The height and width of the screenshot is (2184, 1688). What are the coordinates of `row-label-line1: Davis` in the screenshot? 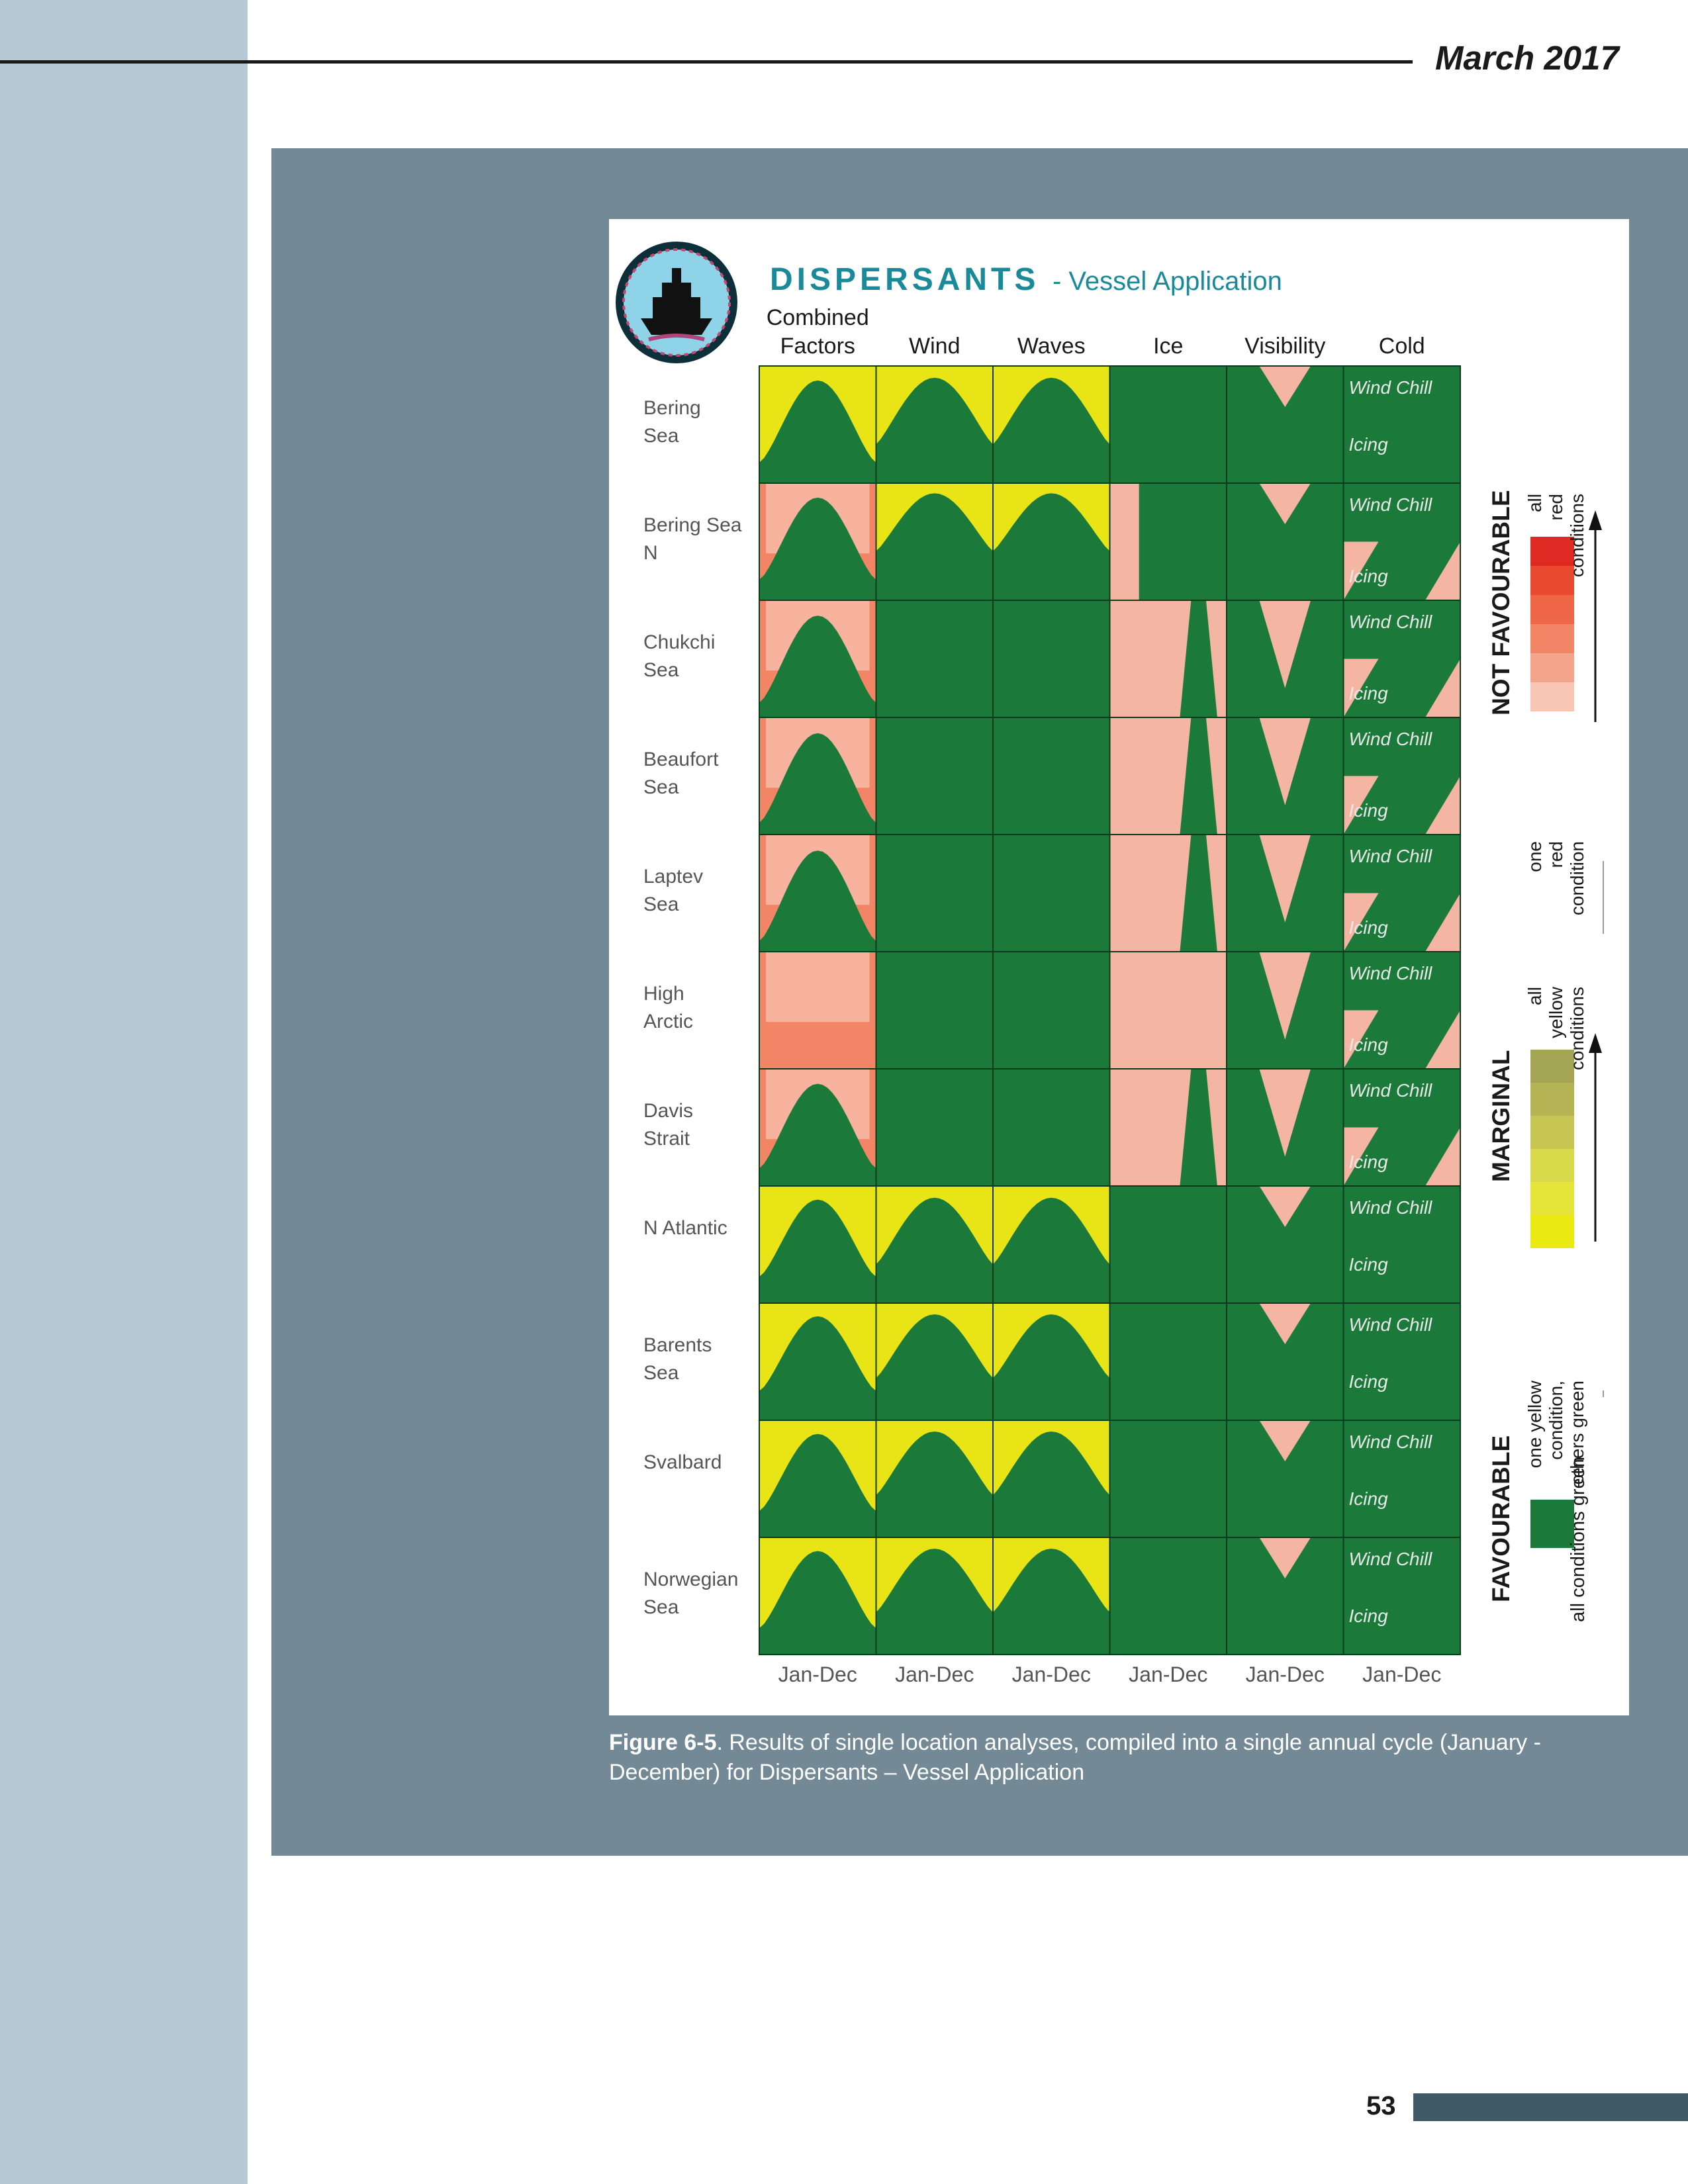 It's located at (668, 1111).